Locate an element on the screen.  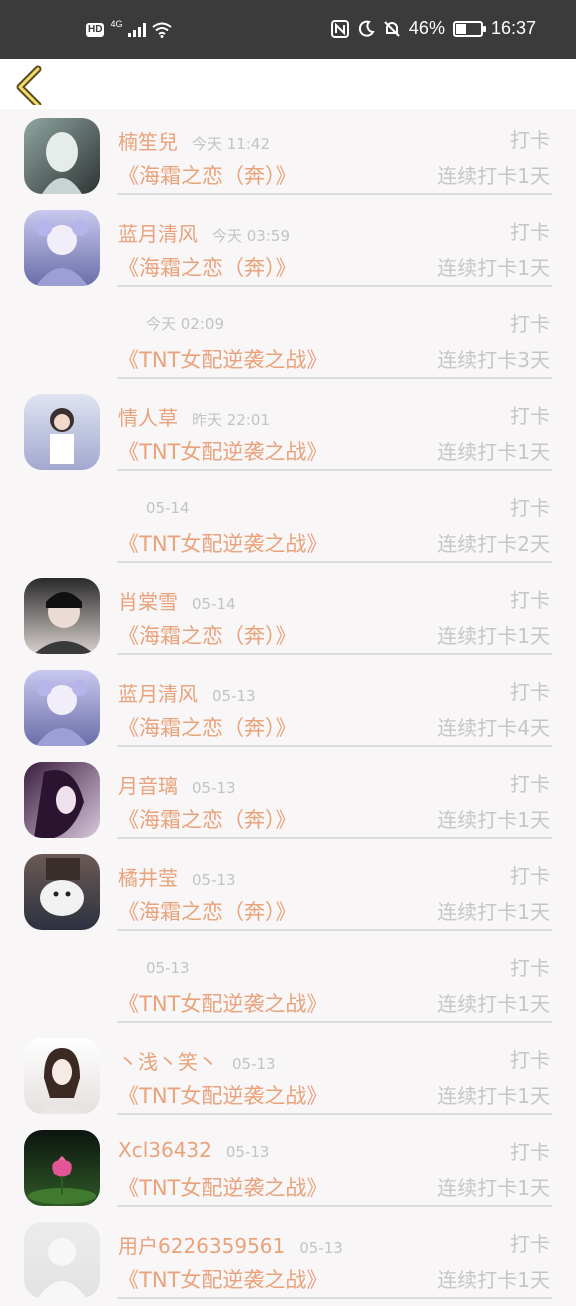
name-line: 楠笙兒 今天 11:42 is located at coordinates (194, 140).